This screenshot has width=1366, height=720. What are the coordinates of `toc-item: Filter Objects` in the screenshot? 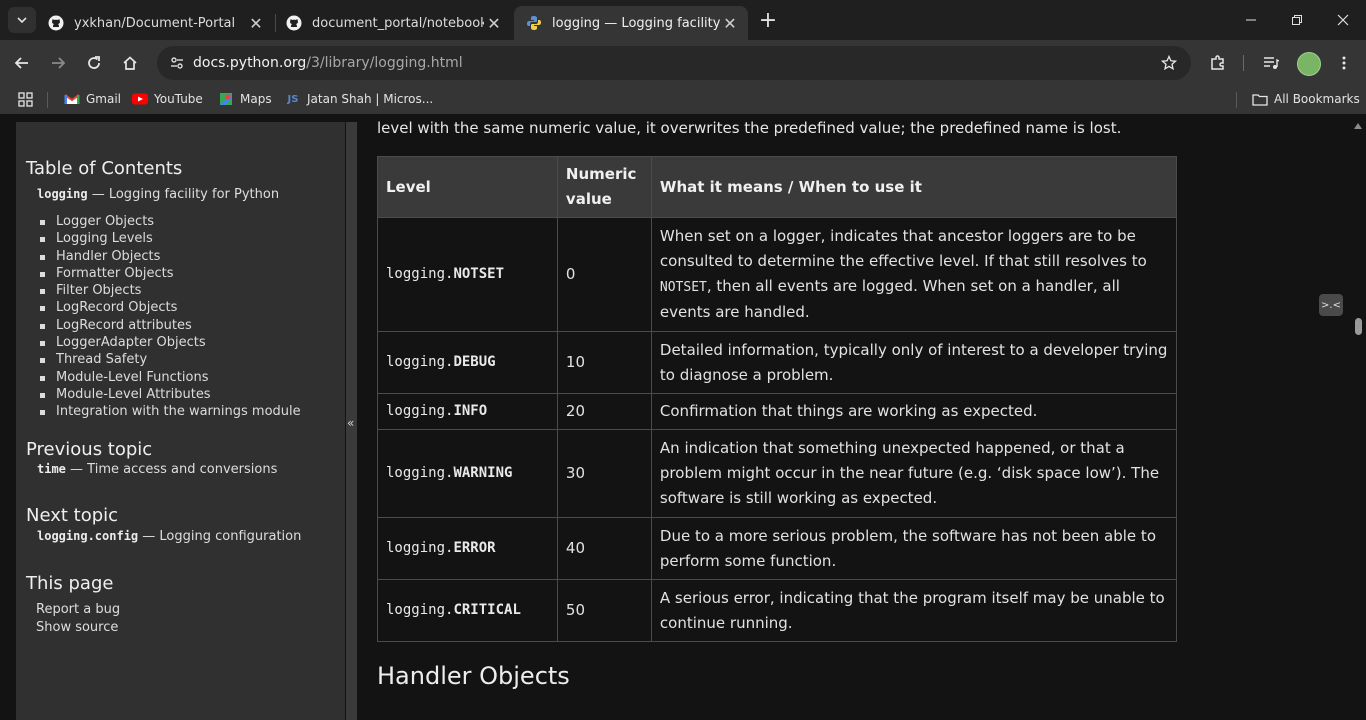 It's located at (169, 290).